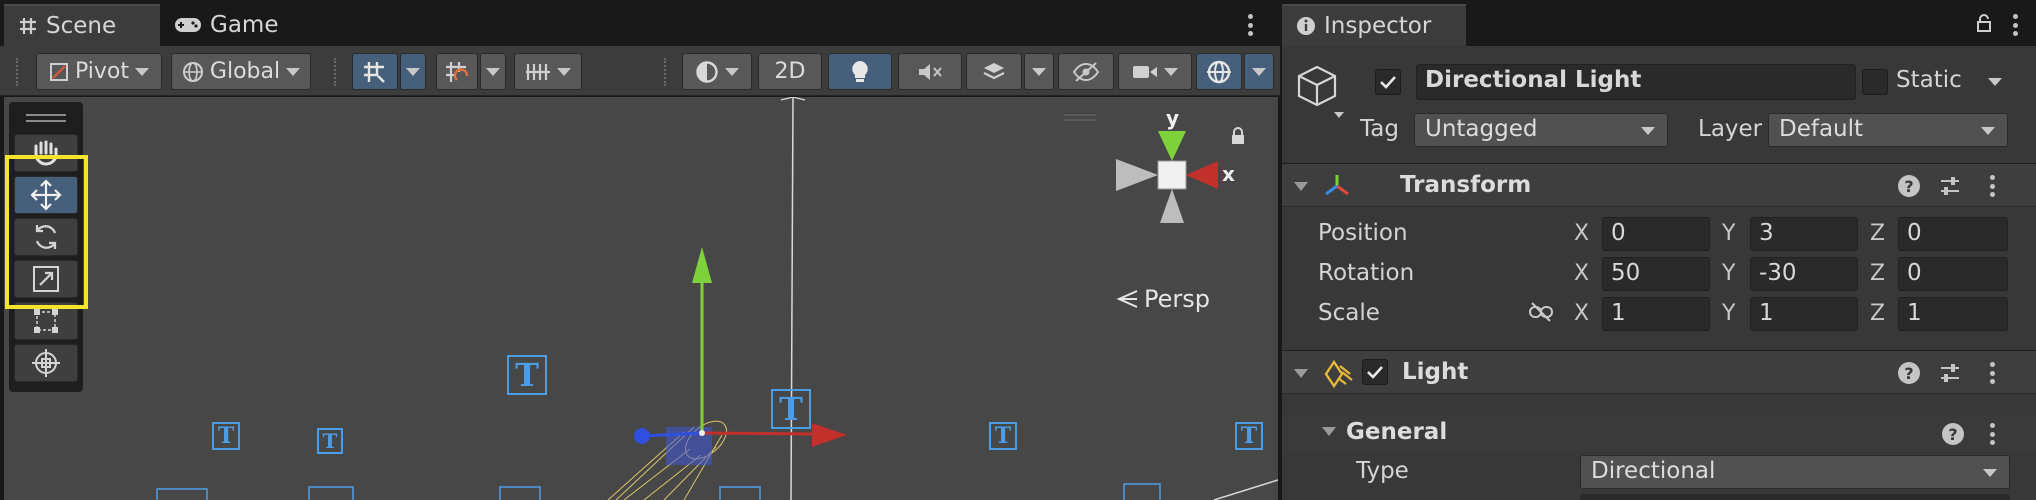  What do you see at coordinates (413, 71) in the screenshot?
I see `grid-snapping-dropdown` at bounding box center [413, 71].